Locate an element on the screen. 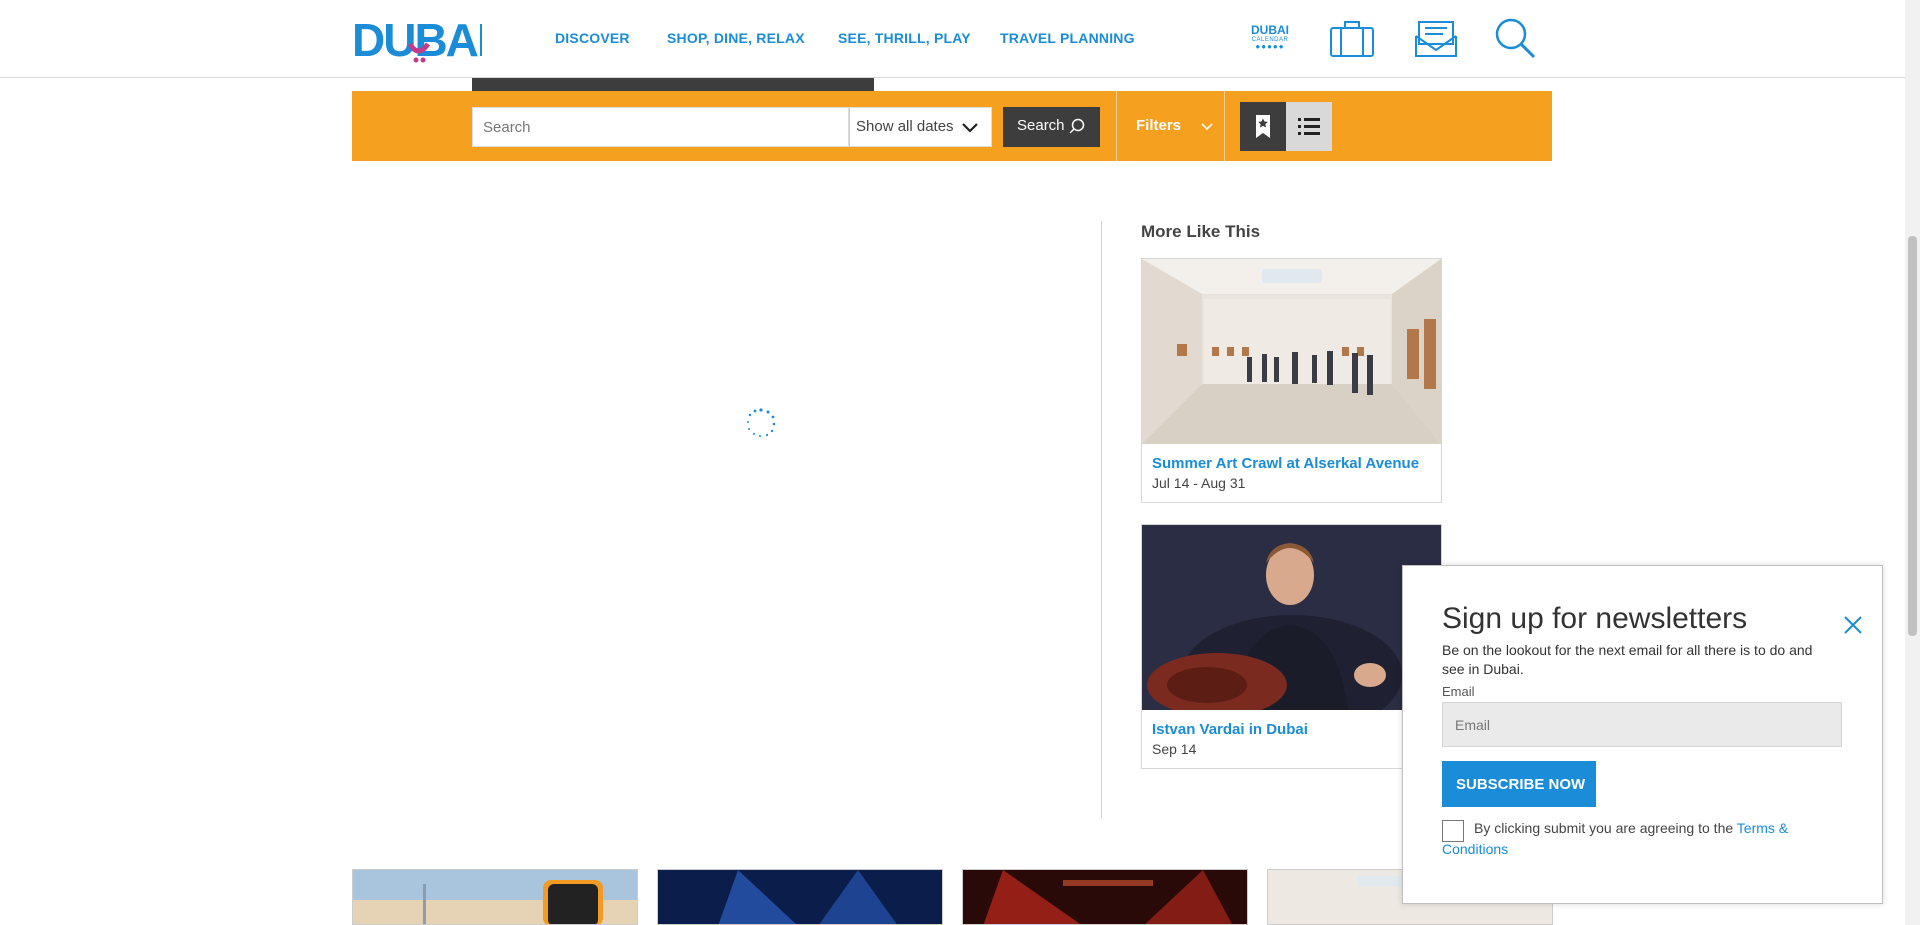 The image size is (1920, 925). scrollbar-thumb is located at coordinates (1912, 436).